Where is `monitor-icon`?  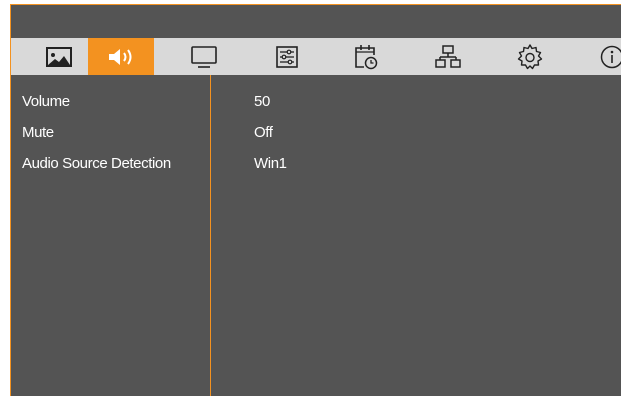
monitor-icon is located at coordinates (204, 56).